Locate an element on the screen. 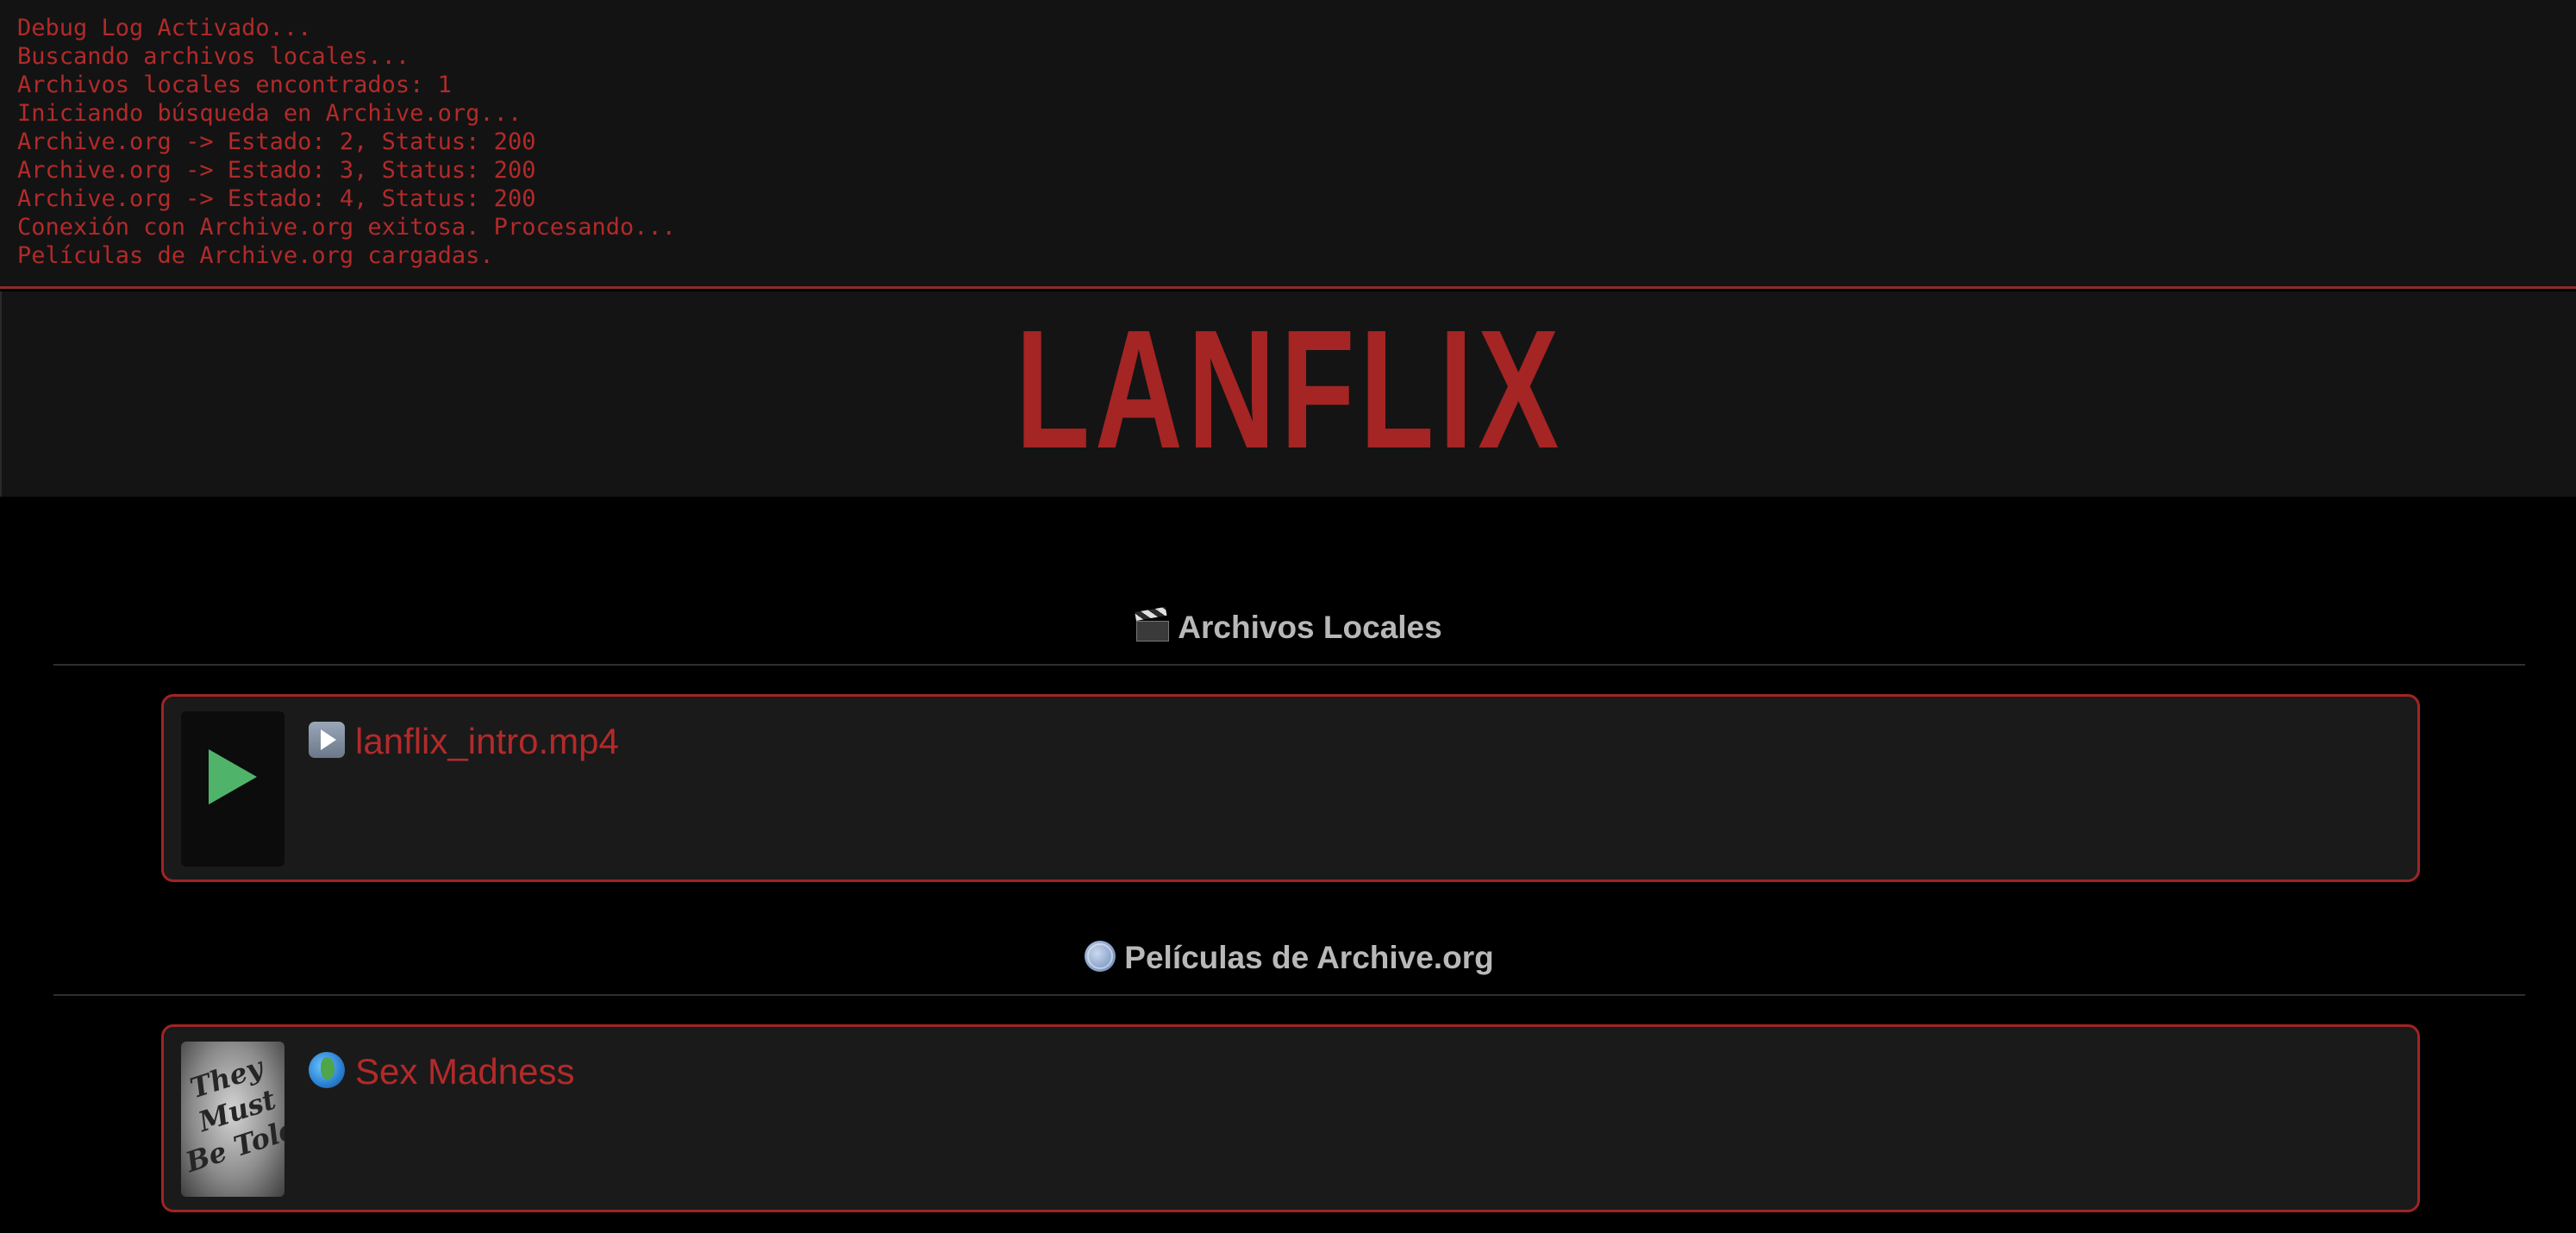 The height and width of the screenshot is (1233, 2576). lanflix-logo: LANFLIX is located at coordinates (1289, 394).